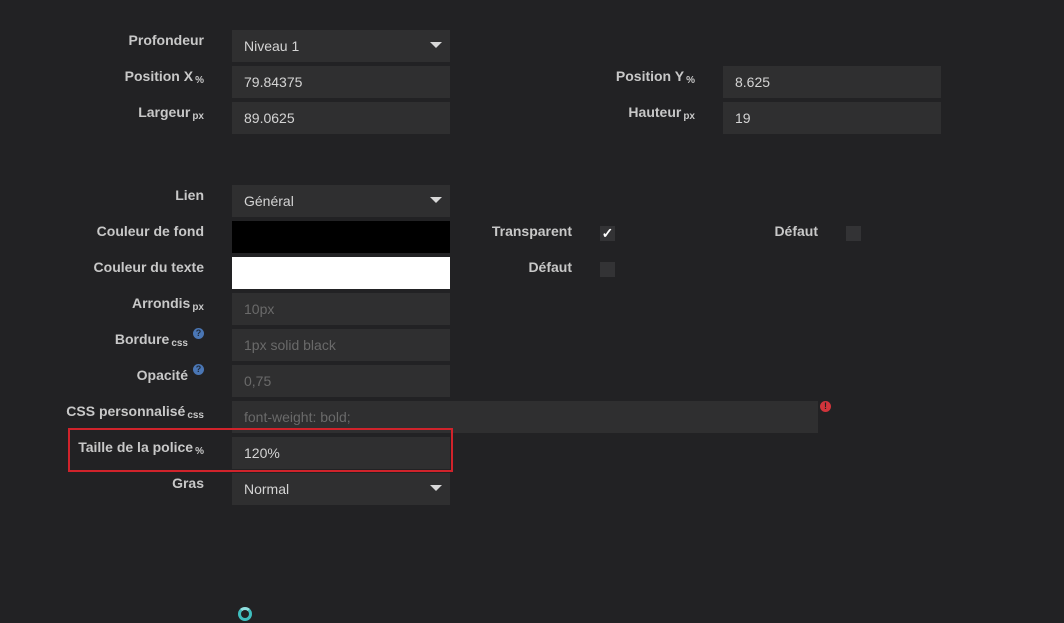 The width and height of the screenshot is (1064, 623). What do you see at coordinates (167, 304) in the screenshot?
I see `radius-label: Arrondis px` at bounding box center [167, 304].